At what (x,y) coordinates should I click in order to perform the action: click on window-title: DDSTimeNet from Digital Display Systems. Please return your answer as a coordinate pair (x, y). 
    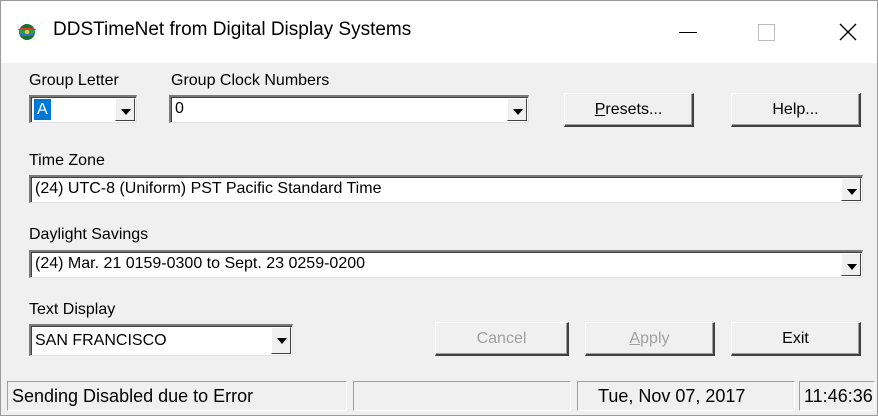
    Looking at the image, I should click on (232, 29).